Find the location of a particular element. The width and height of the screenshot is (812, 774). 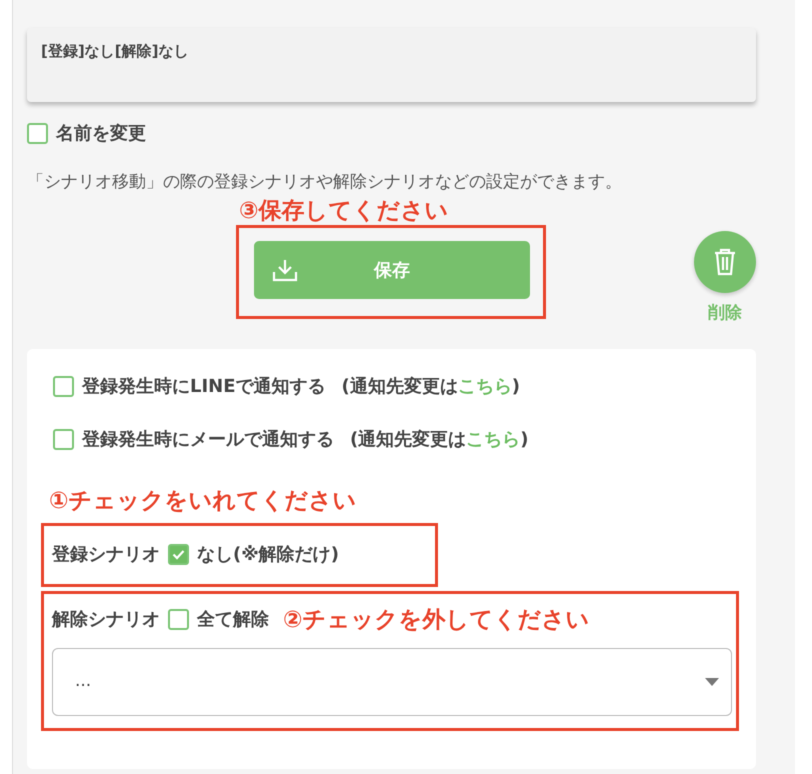

summary-text: [登録]なし[解除]なし is located at coordinates (114, 51).